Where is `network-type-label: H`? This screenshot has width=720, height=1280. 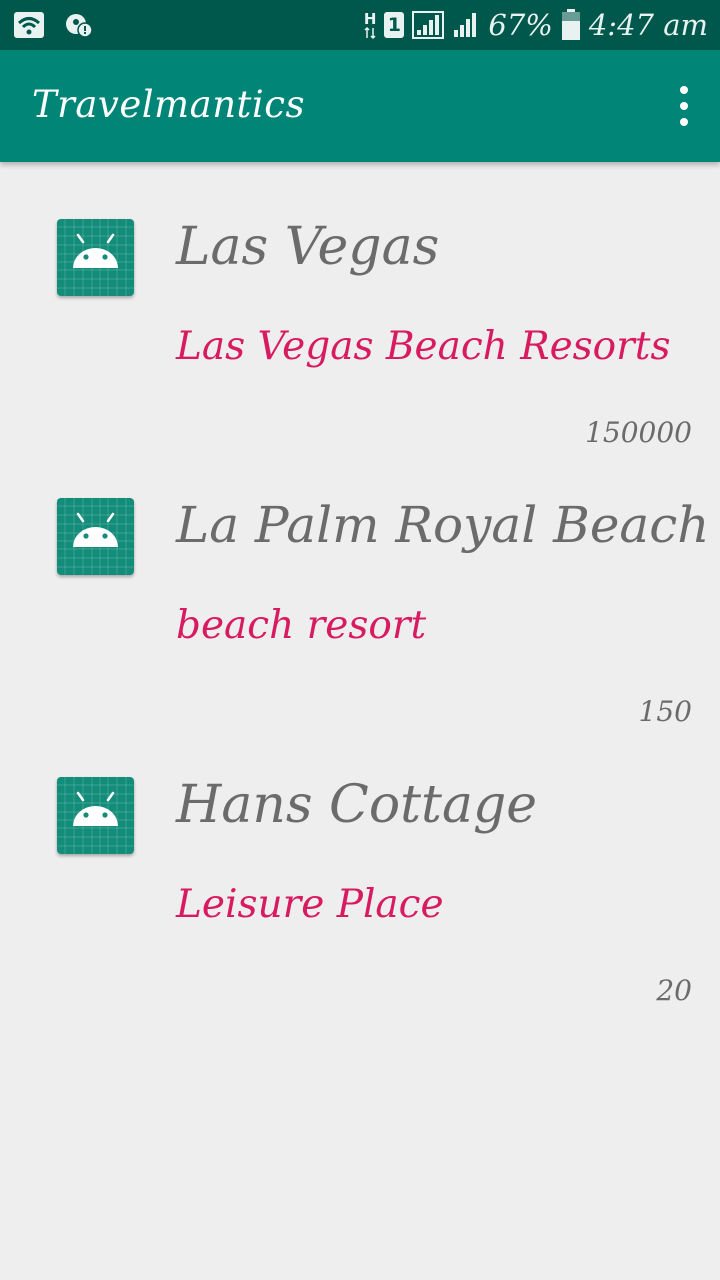
network-type-label: H is located at coordinates (370, 18).